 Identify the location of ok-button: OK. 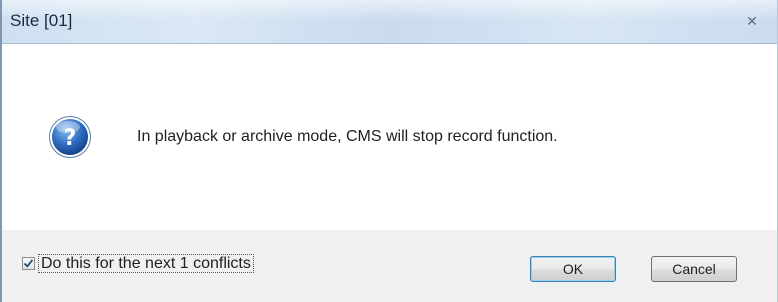
(573, 269).